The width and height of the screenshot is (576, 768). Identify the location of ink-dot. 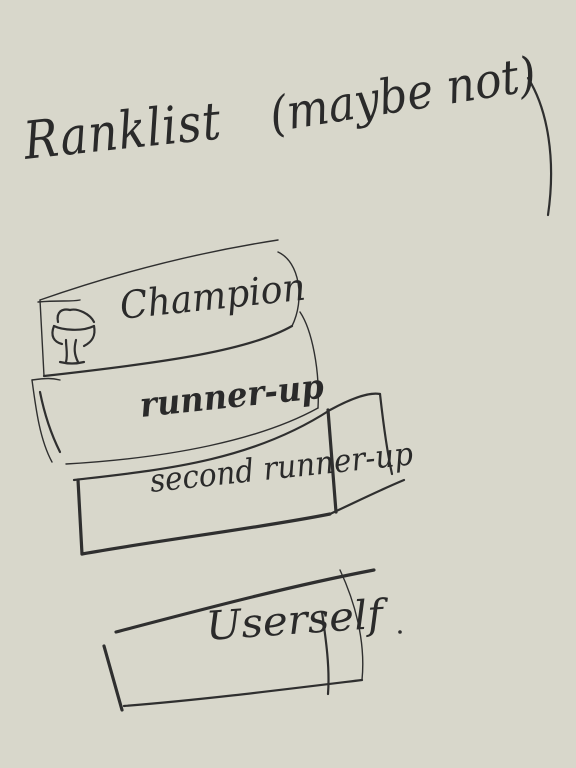
(400, 632).